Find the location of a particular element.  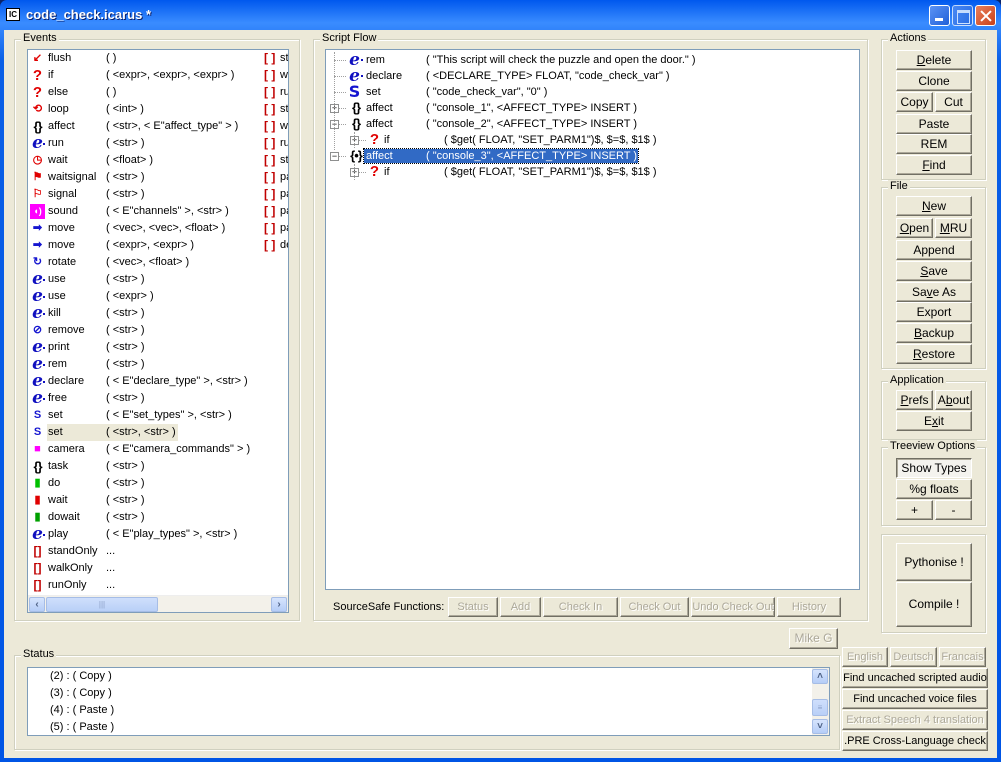

close-button is located at coordinates (985, 15).